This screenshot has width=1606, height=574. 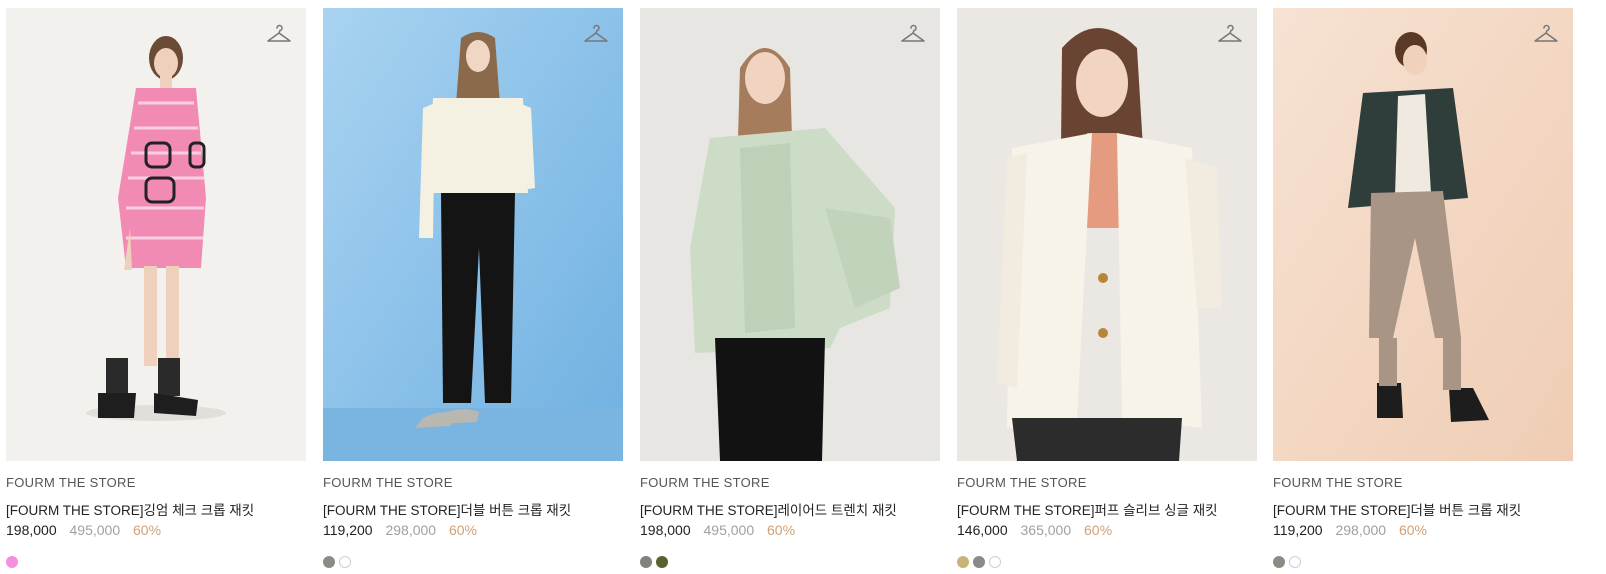 What do you see at coordinates (1046, 530) in the screenshot?
I see `original-price: 365,000` at bounding box center [1046, 530].